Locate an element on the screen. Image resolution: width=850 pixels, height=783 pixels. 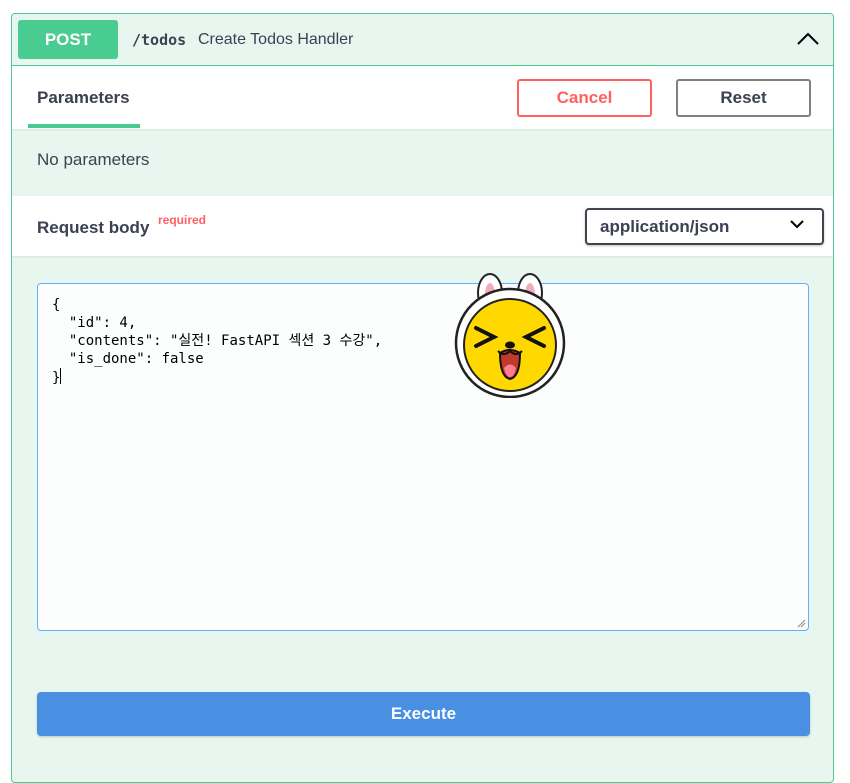
tab-parameters: Parameters is located at coordinates (83, 98).